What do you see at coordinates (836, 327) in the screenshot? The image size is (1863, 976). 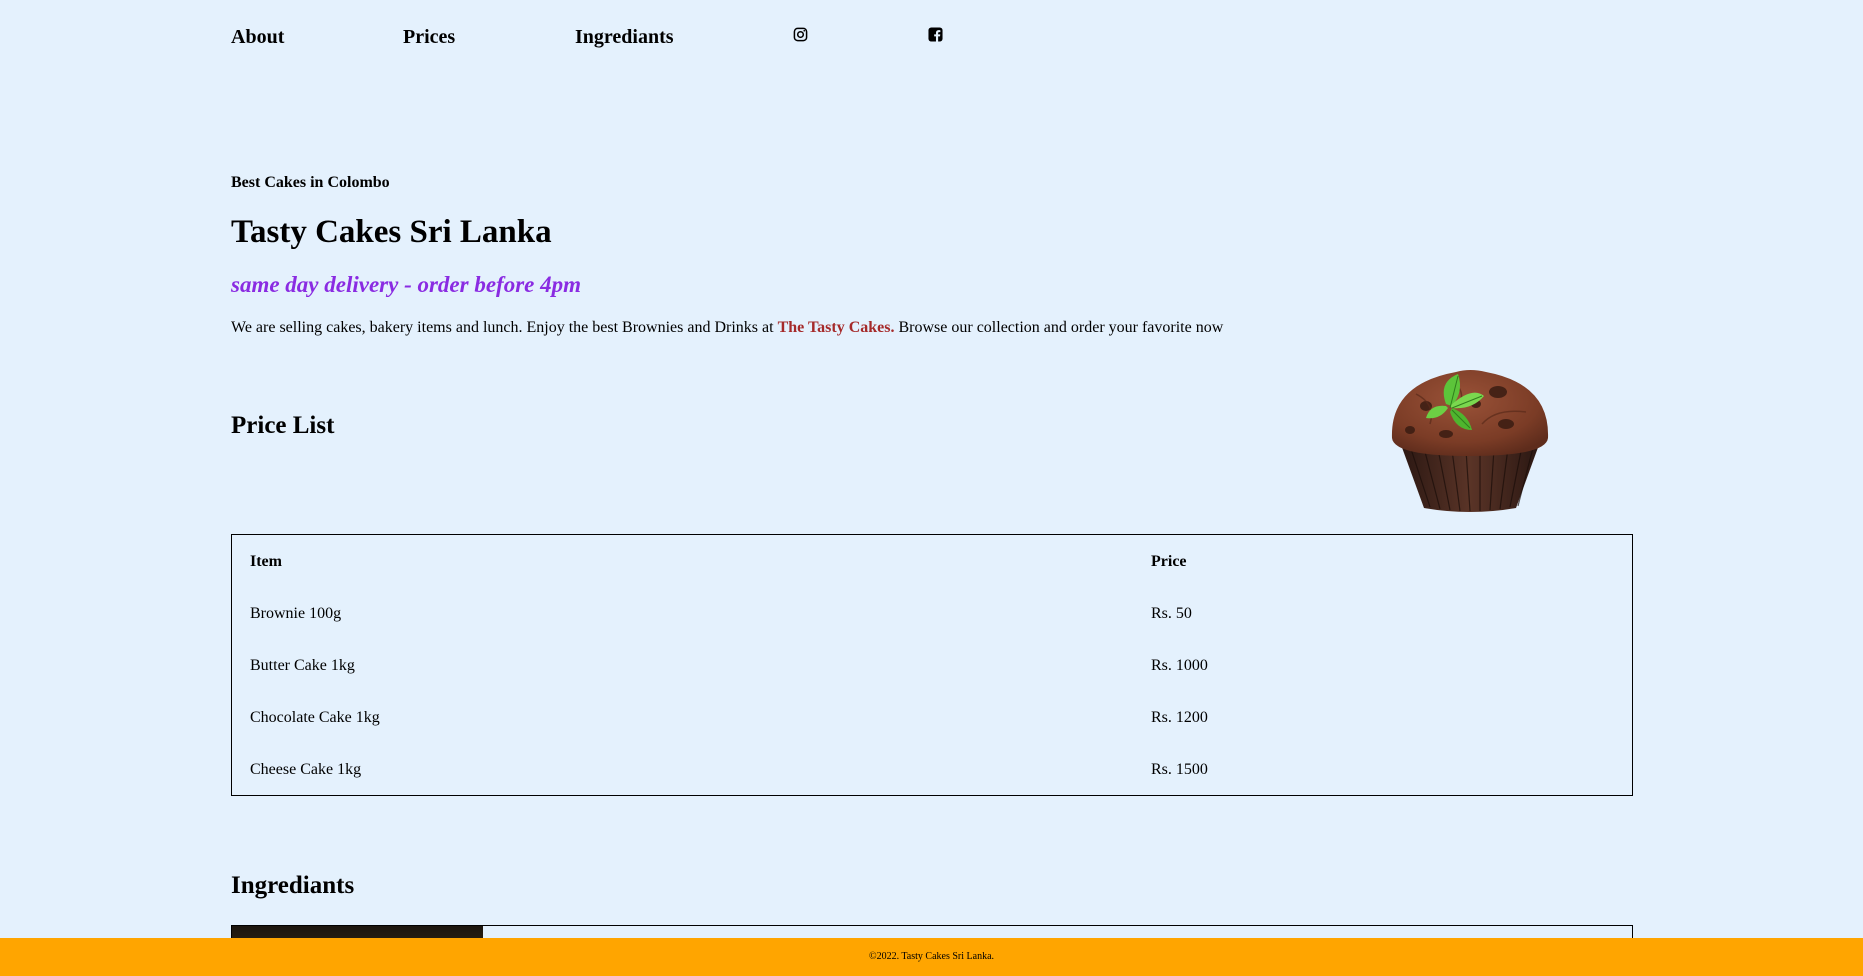 I see `brand-name: The Tasty Cakes.` at bounding box center [836, 327].